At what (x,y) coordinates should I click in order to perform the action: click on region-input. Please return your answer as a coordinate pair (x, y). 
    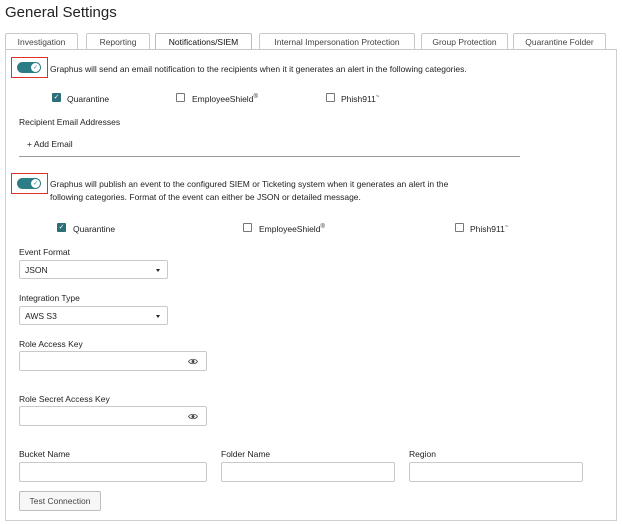
    Looking at the image, I should click on (496, 472).